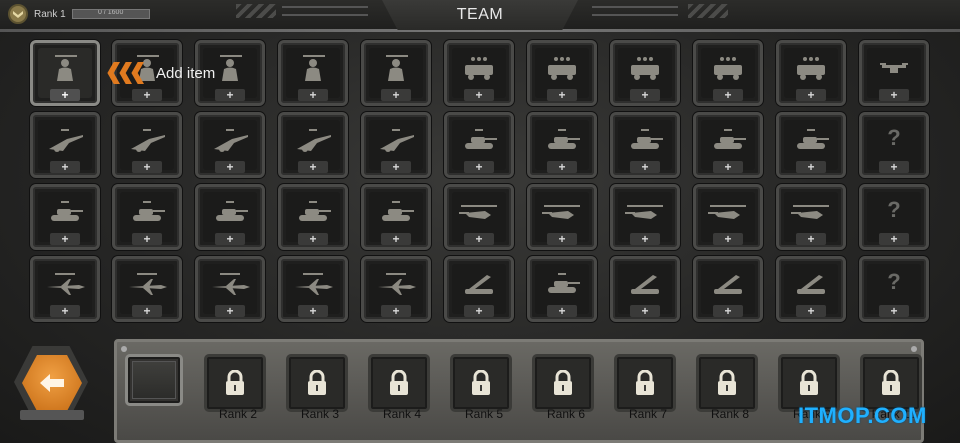 This screenshot has width=960, height=443. What do you see at coordinates (479, 140) in the screenshot?
I see `armored-car-icon` at bounding box center [479, 140].